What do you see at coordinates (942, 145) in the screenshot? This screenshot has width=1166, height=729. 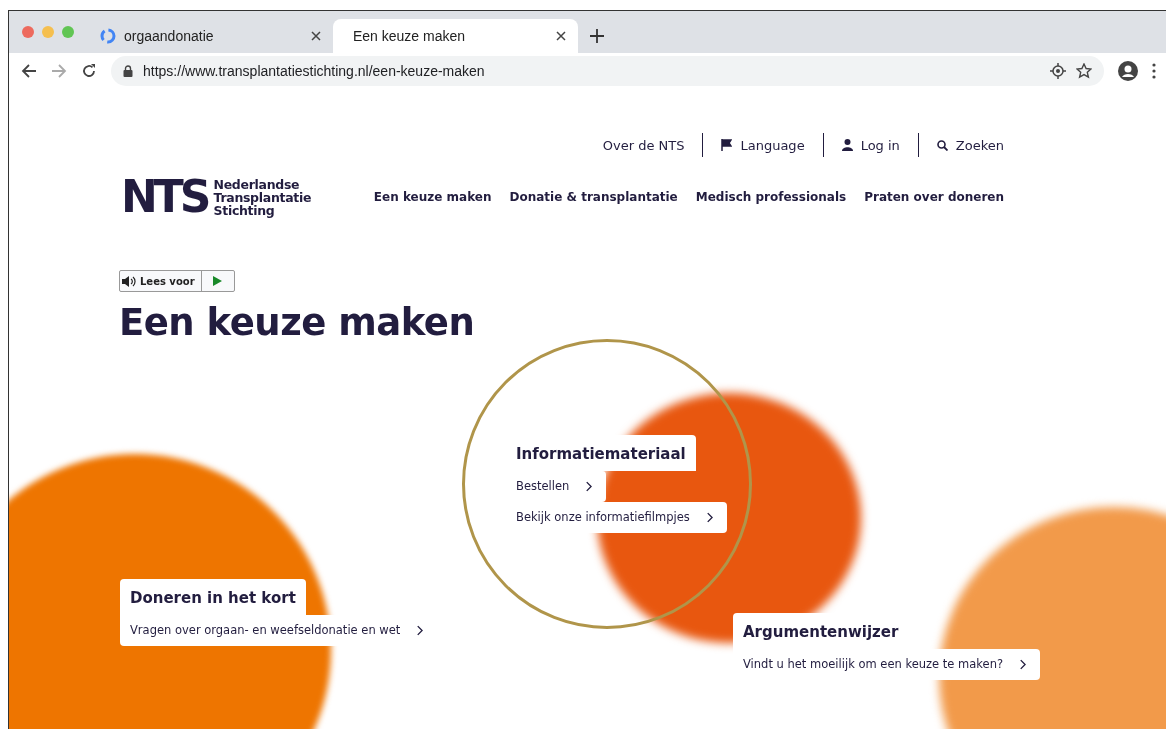 I see `search-icon` at bounding box center [942, 145].